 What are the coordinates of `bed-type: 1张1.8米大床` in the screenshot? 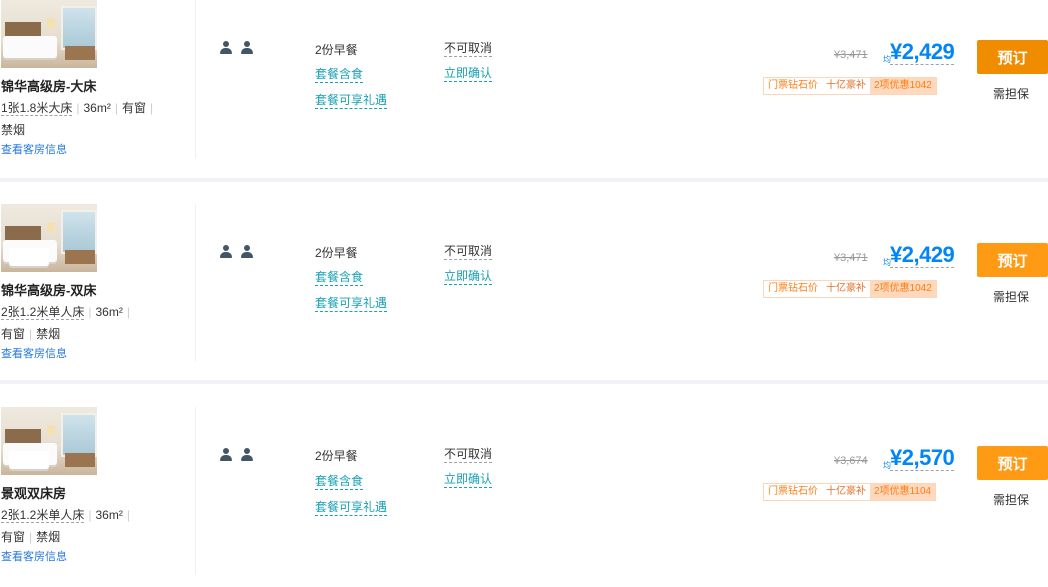 It's located at (37, 108).